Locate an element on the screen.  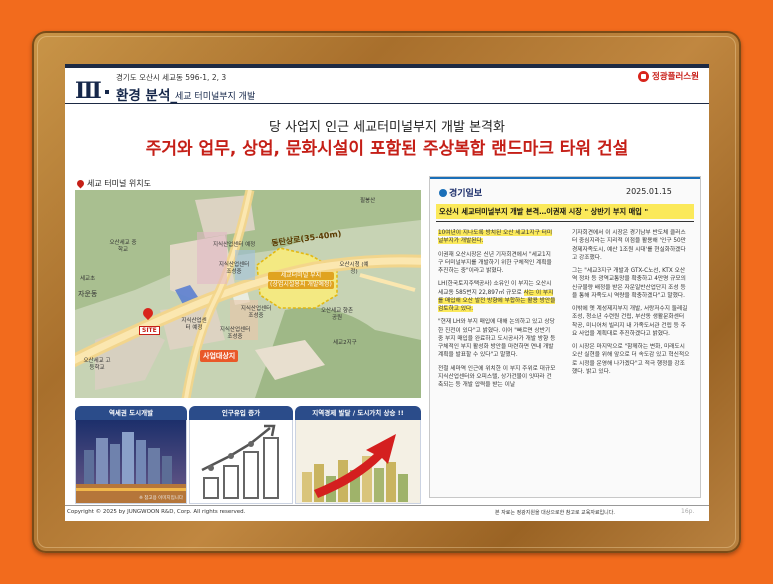
footer-note: 본 자료는 정광지원을 대상으로한 참고로 교육자료입니다. is located at coordinates (555, 513).